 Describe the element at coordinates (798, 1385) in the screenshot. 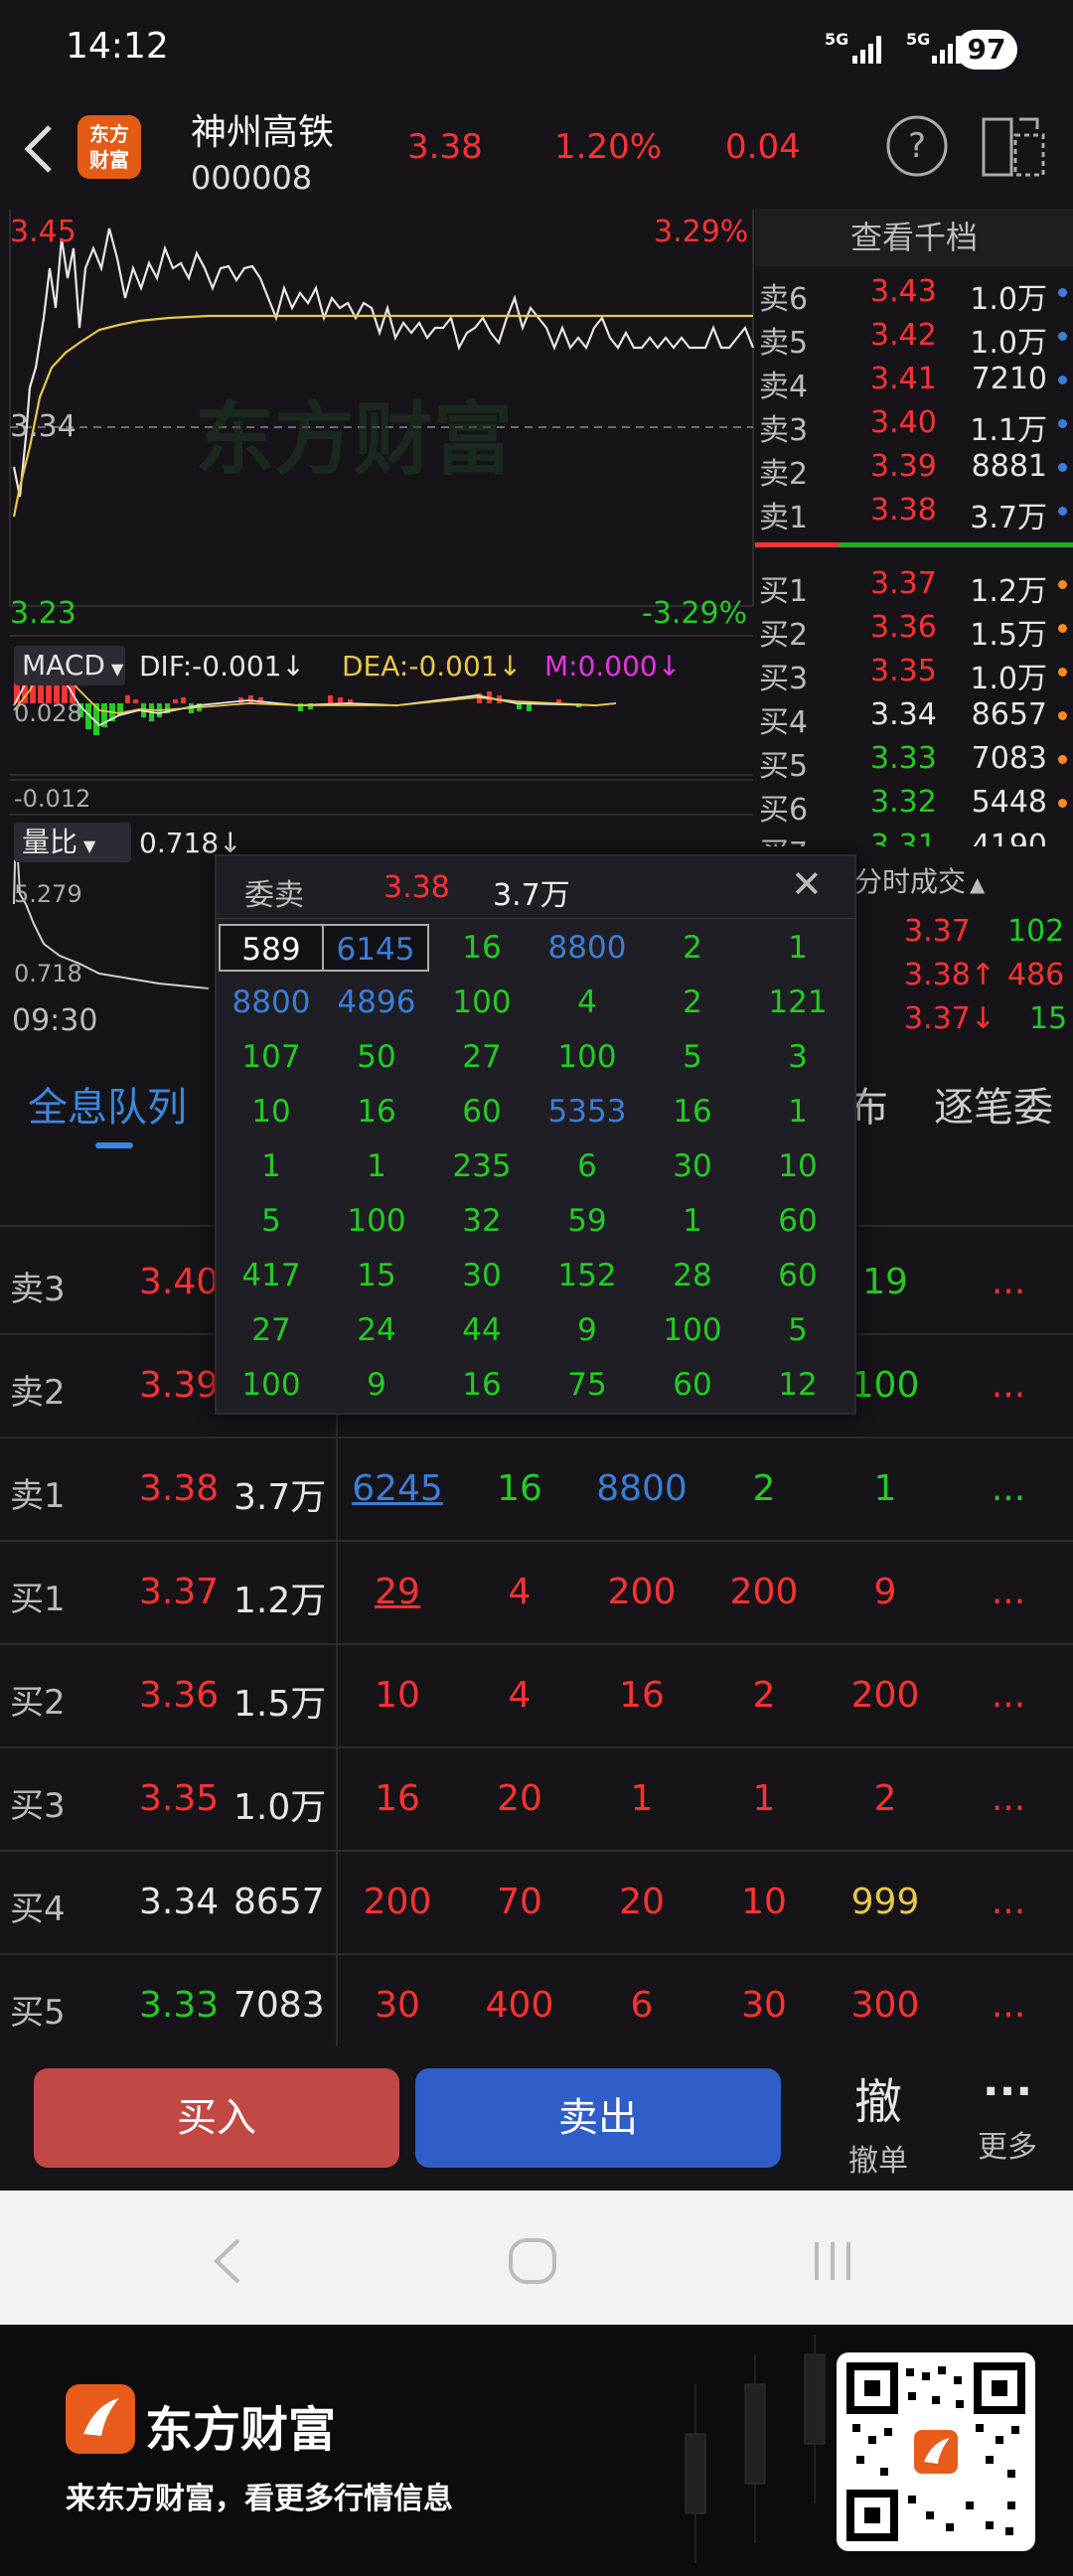

I see `popup-cell: 12` at that location.